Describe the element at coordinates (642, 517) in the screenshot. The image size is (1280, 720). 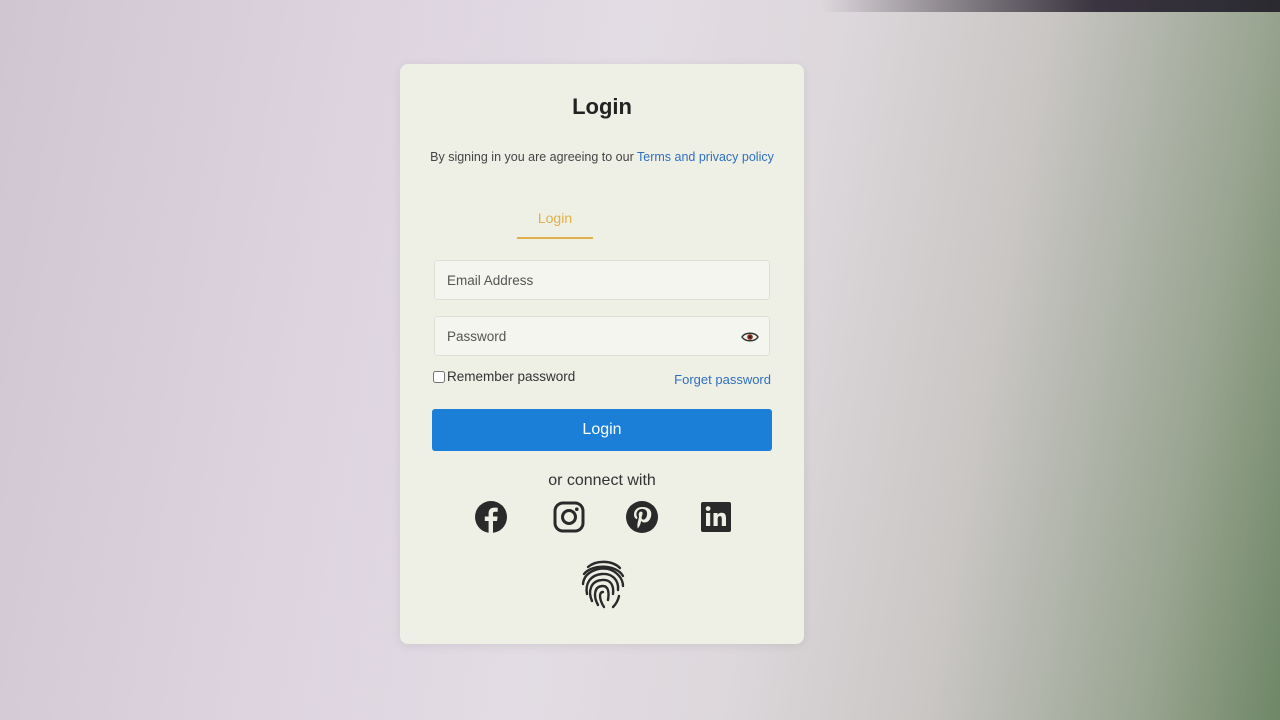
I see `pinterest-icon` at that location.